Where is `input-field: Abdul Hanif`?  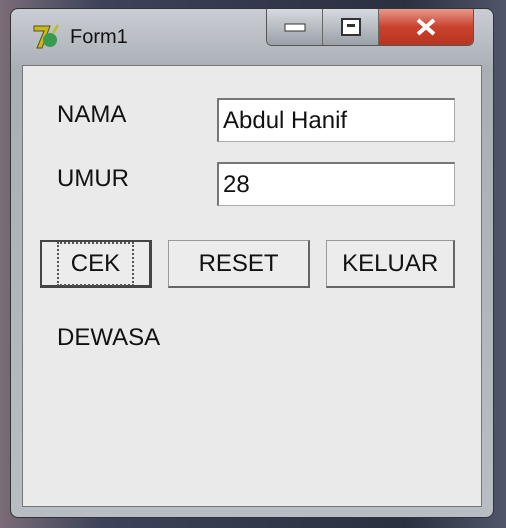
input-field: Abdul Hanif is located at coordinates (336, 120).